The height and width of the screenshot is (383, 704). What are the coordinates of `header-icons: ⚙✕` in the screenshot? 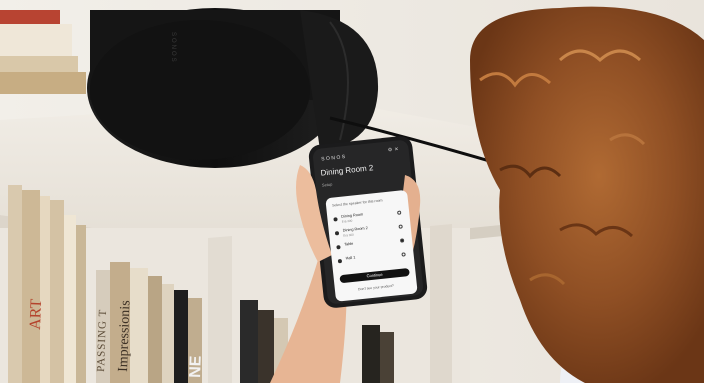 It's located at (394, 149).